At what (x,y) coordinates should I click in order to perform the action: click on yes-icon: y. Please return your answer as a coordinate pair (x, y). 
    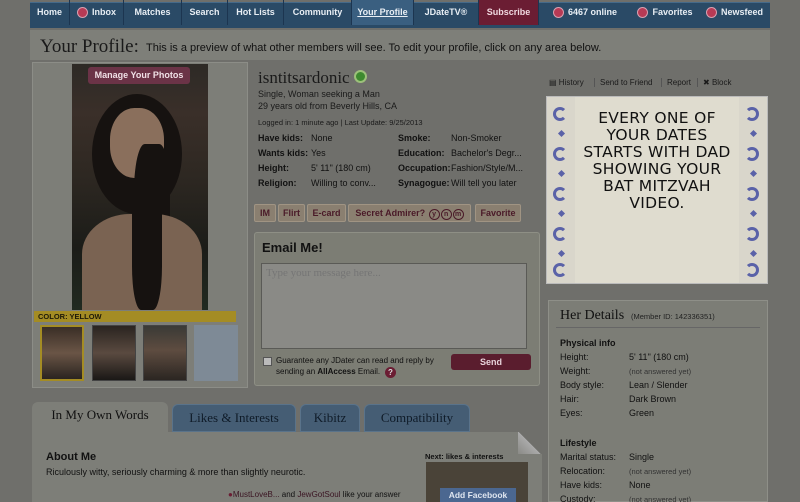
    Looking at the image, I should click on (434, 214).